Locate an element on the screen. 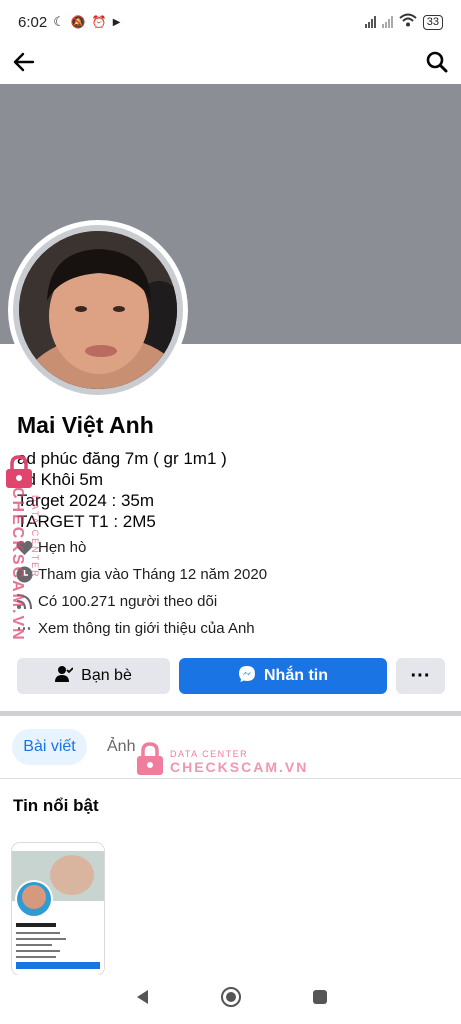  profile-avatar is located at coordinates (98, 310).